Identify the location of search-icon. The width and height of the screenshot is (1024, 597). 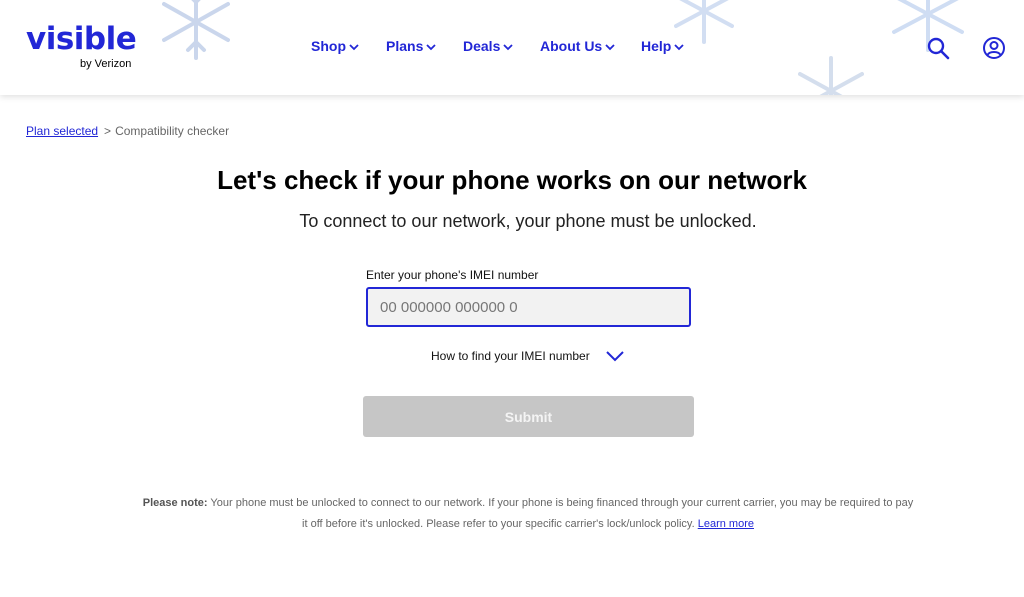
(938, 48).